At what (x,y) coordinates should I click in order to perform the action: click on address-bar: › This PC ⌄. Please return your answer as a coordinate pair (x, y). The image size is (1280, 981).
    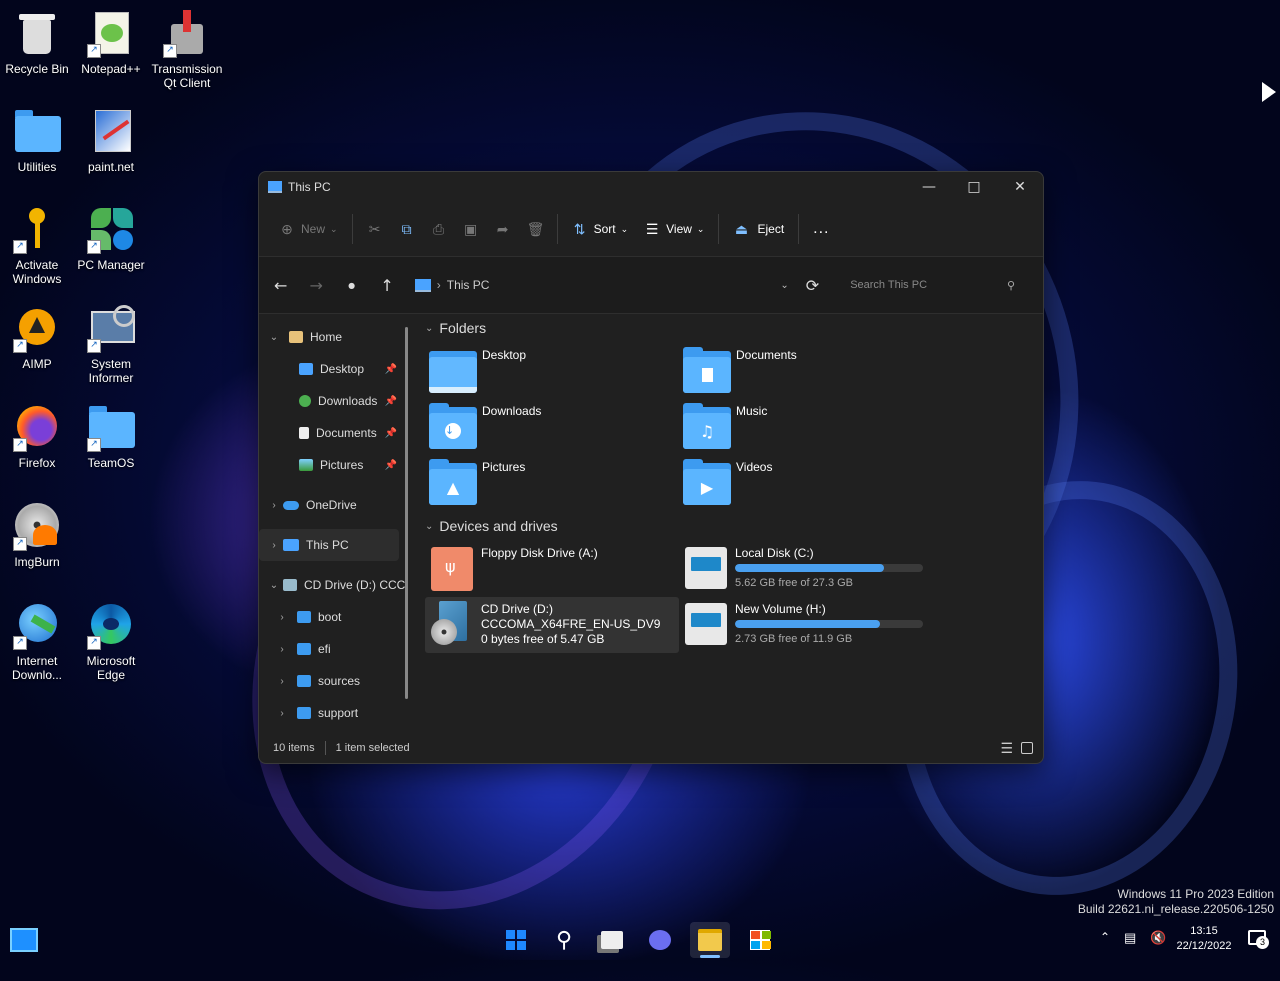
    Looking at the image, I should click on (601, 285).